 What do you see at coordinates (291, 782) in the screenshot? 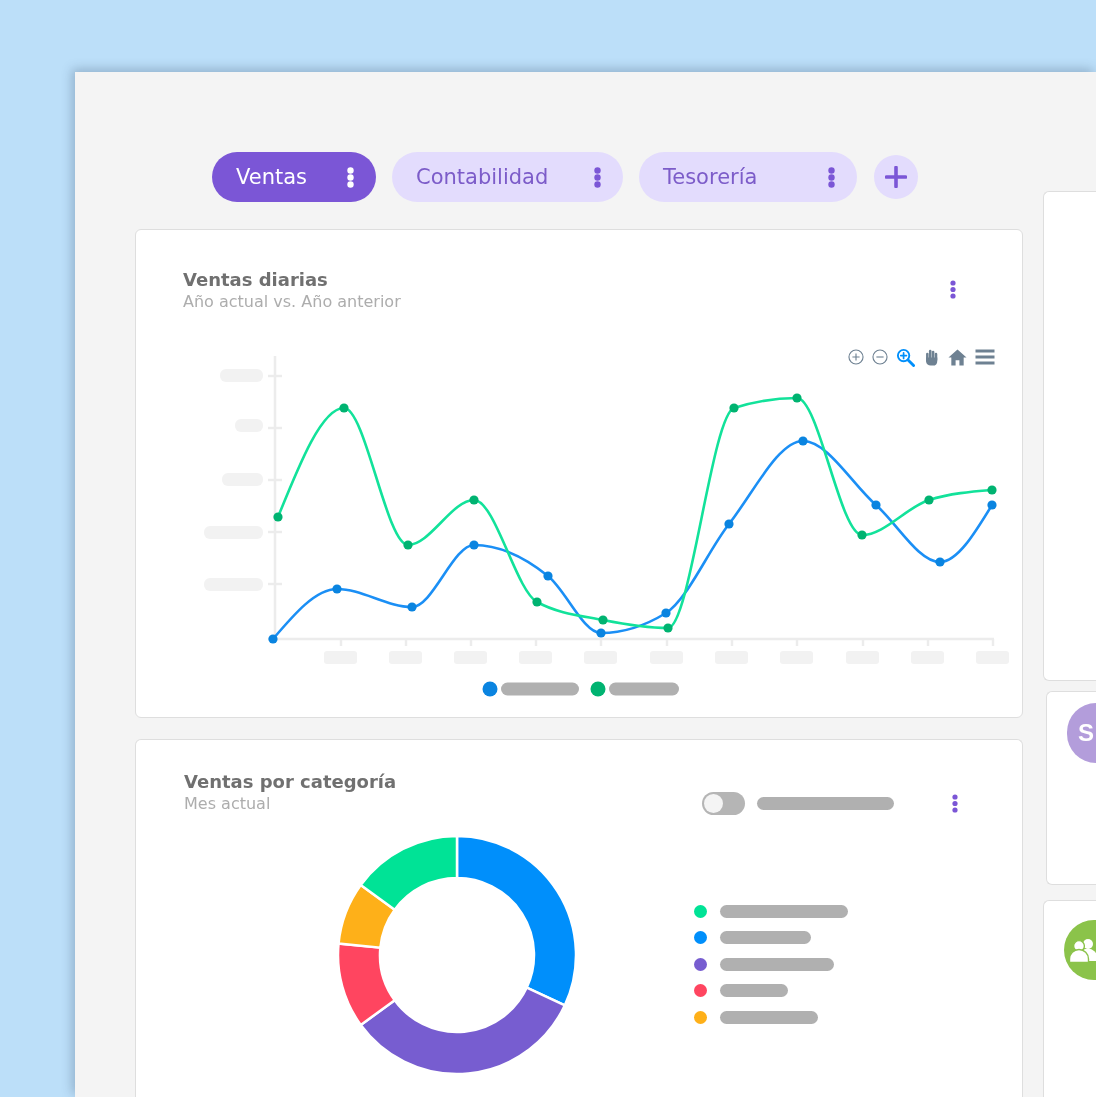
I see `card-title: Ventas por categoría` at bounding box center [291, 782].